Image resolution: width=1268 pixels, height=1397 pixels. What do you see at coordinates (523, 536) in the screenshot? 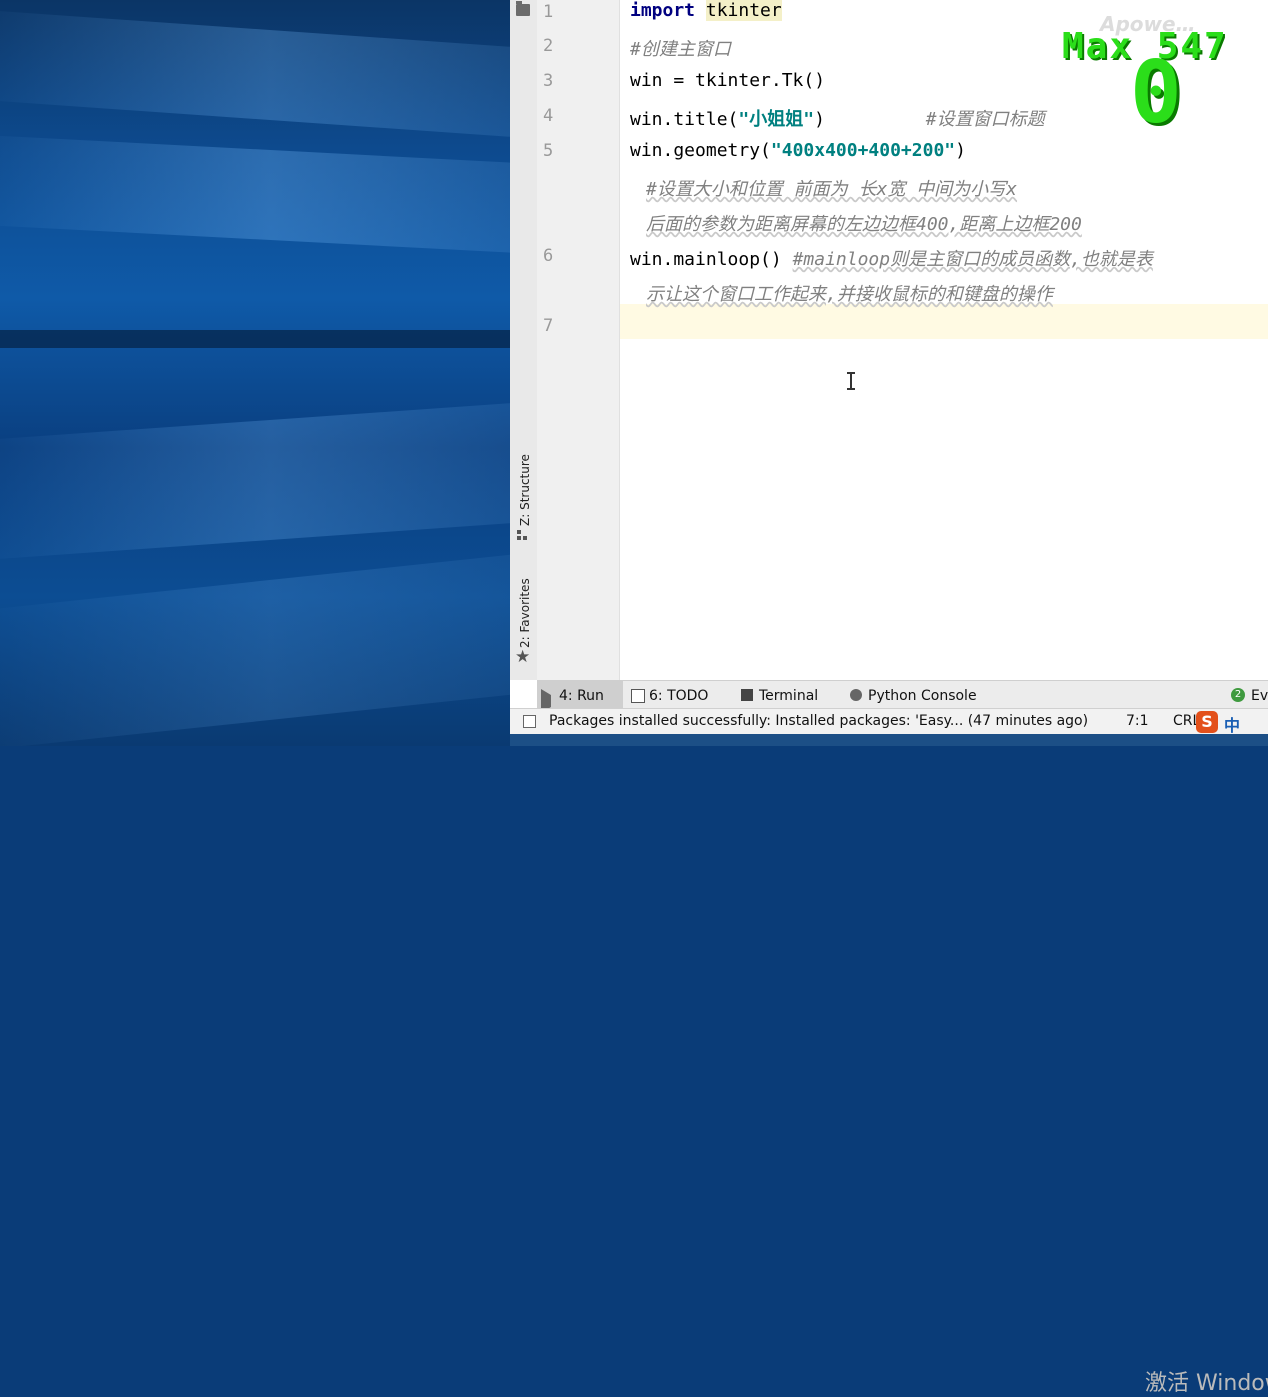
I see `structure-icon` at bounding box center [523, 536].